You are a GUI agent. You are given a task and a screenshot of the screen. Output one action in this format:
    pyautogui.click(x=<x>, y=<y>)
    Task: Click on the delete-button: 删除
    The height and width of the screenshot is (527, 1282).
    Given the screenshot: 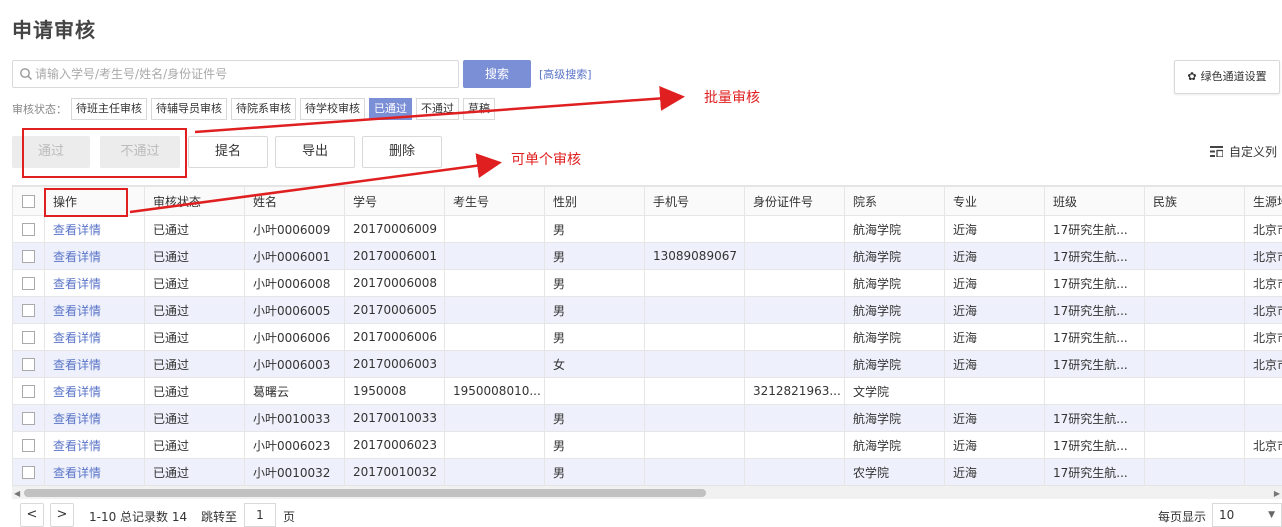 What is the action you would take?
    pyautogui.click(x=402, y=152)
    